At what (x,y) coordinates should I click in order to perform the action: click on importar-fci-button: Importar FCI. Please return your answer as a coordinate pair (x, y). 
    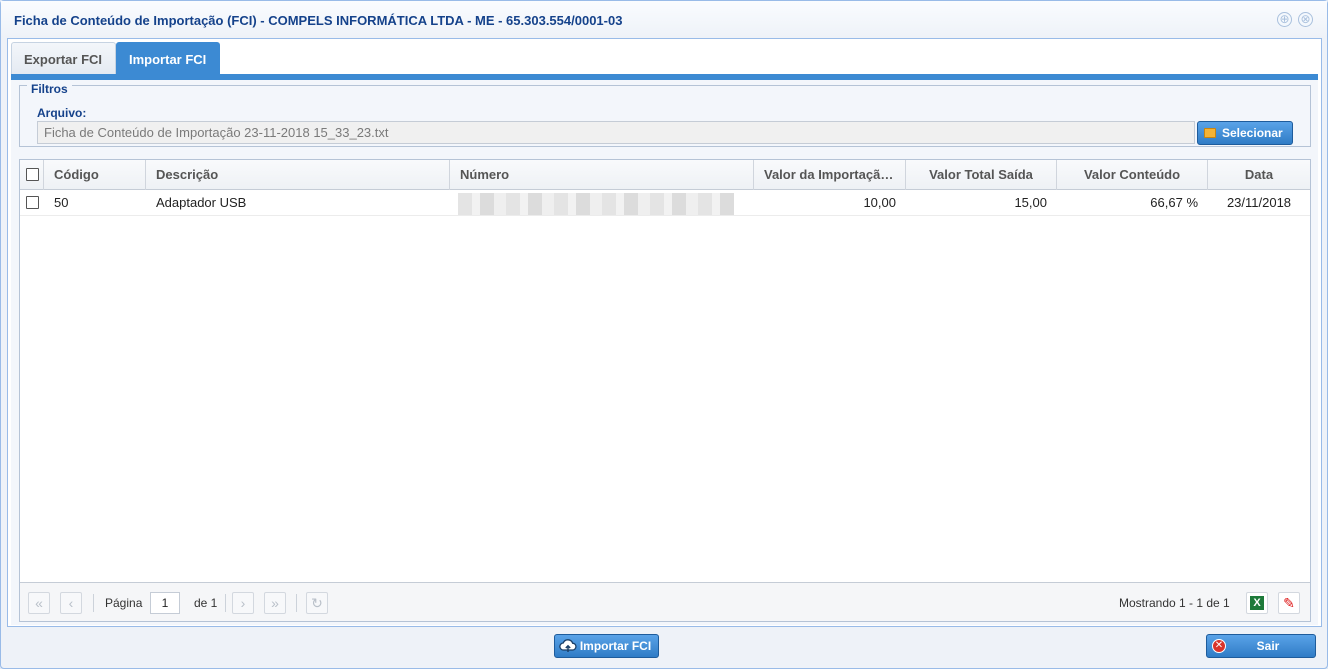
    Looking at the image, I should click on (606, 646).